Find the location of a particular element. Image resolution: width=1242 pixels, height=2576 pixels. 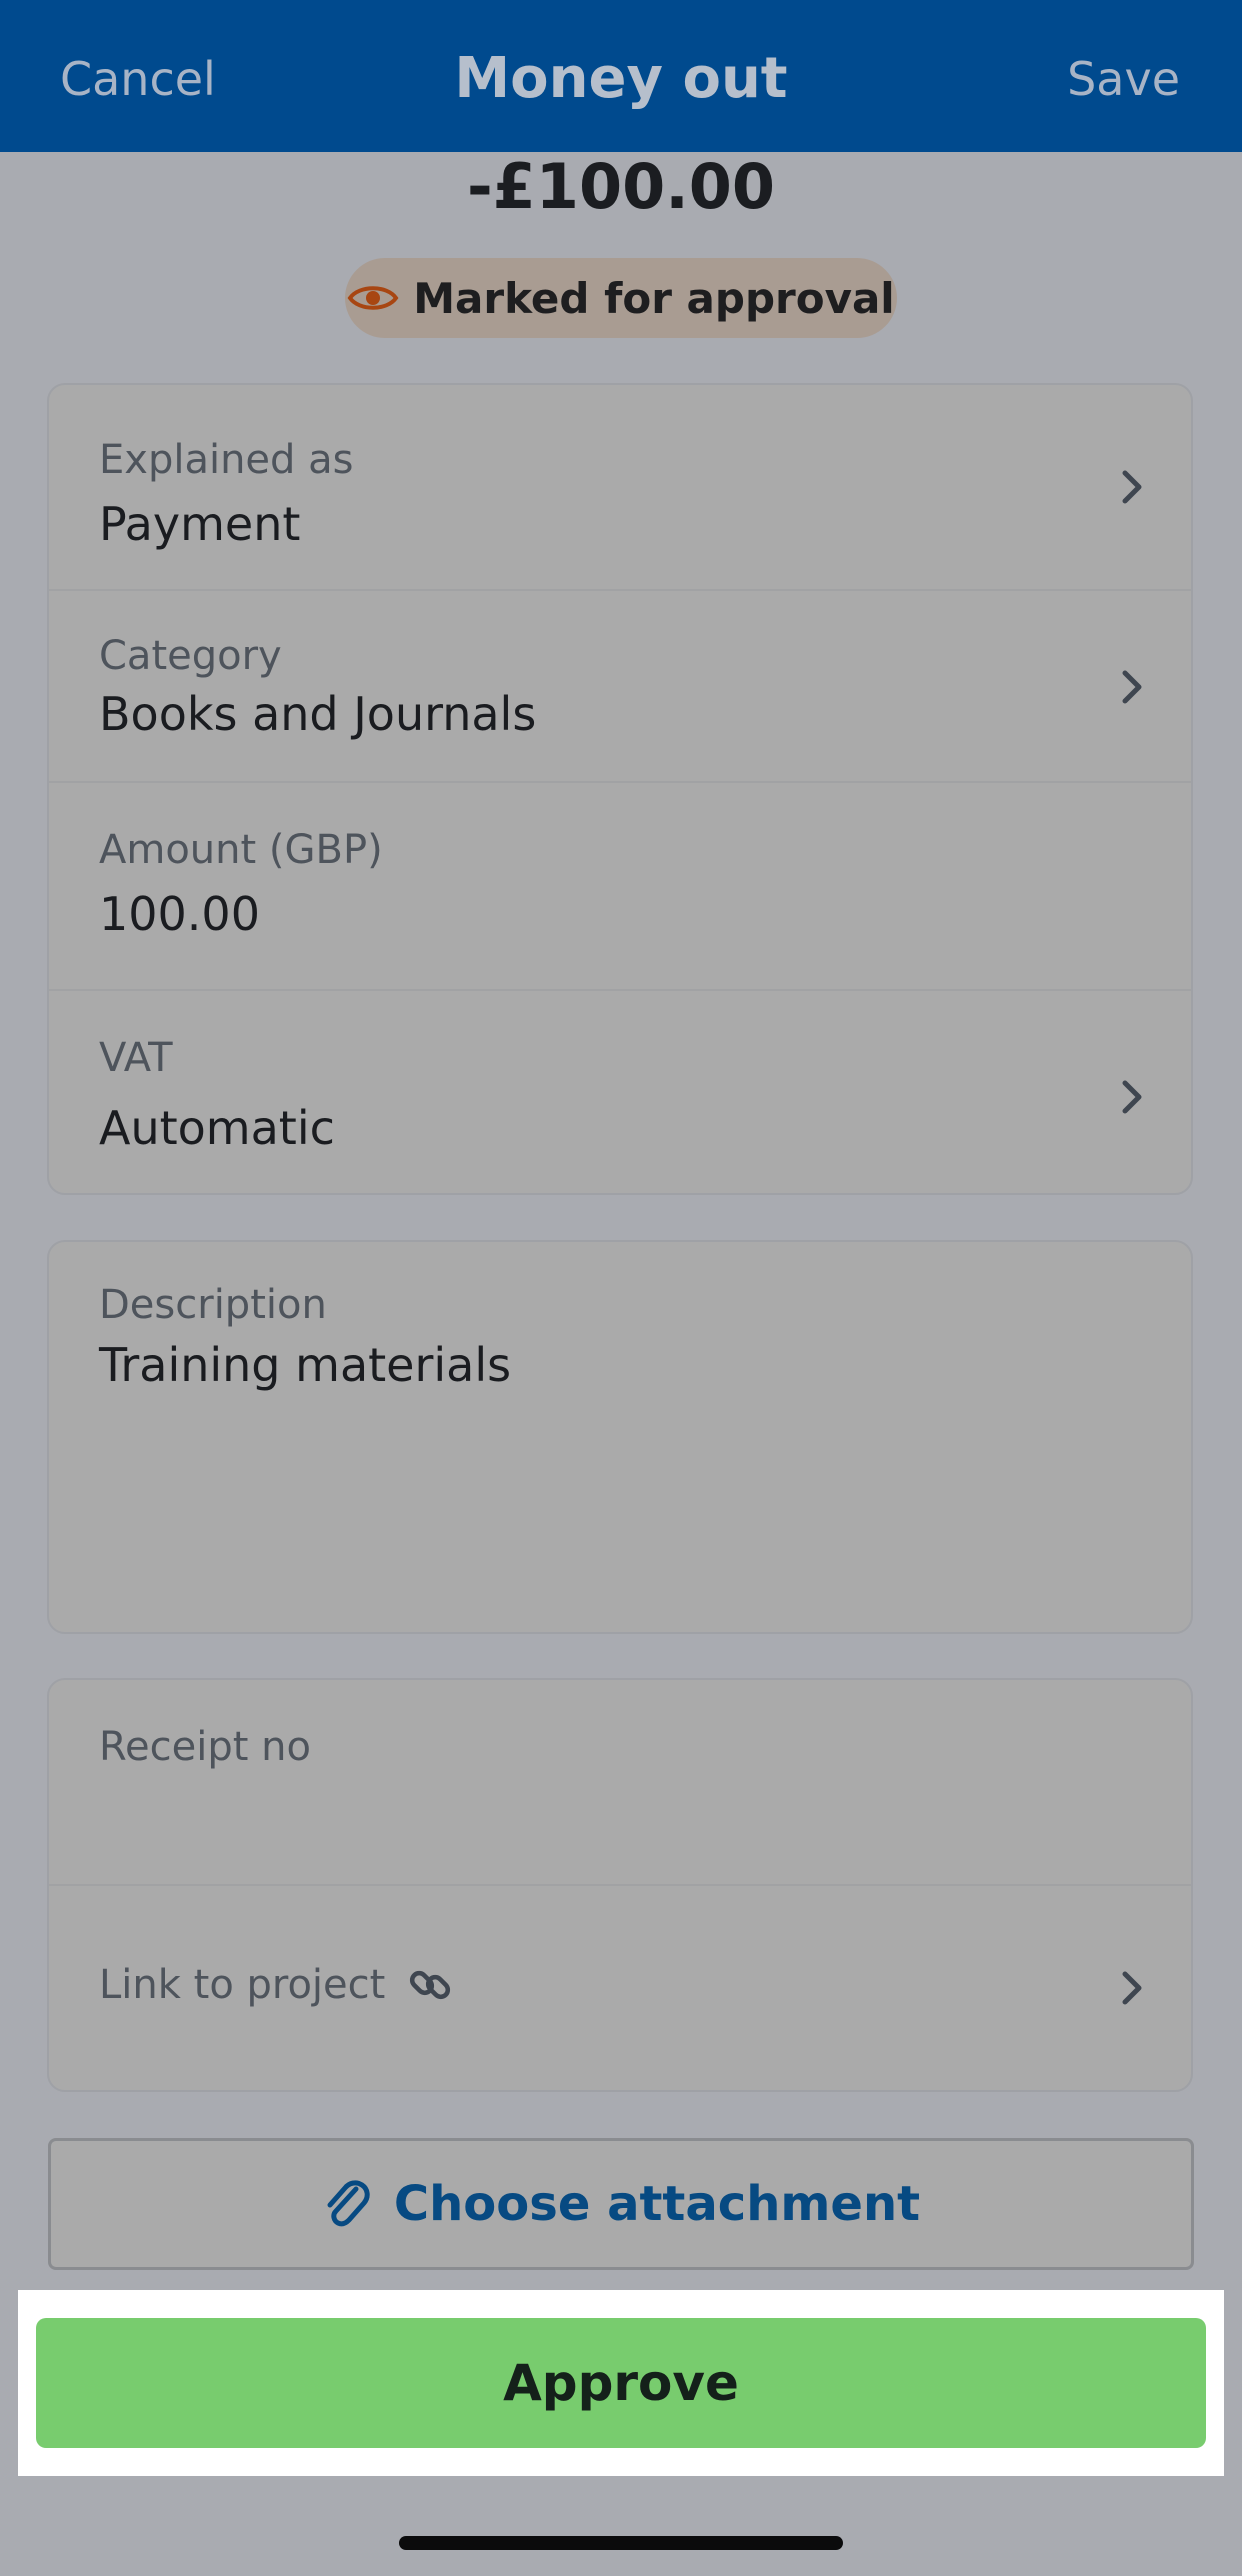

description-label: Description is located at coordinates (213, 1305).